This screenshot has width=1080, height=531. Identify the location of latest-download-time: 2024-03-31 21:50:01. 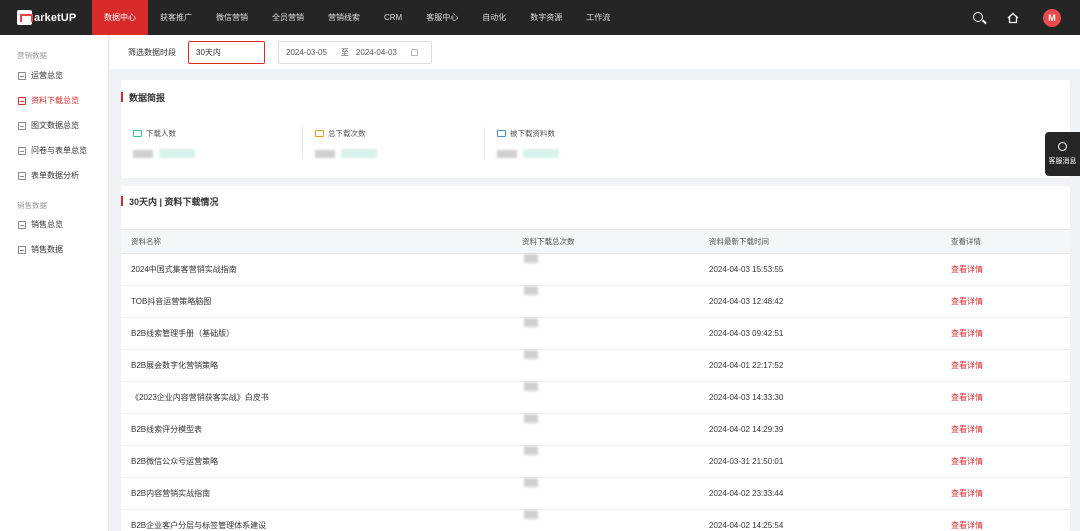
(746, 461).